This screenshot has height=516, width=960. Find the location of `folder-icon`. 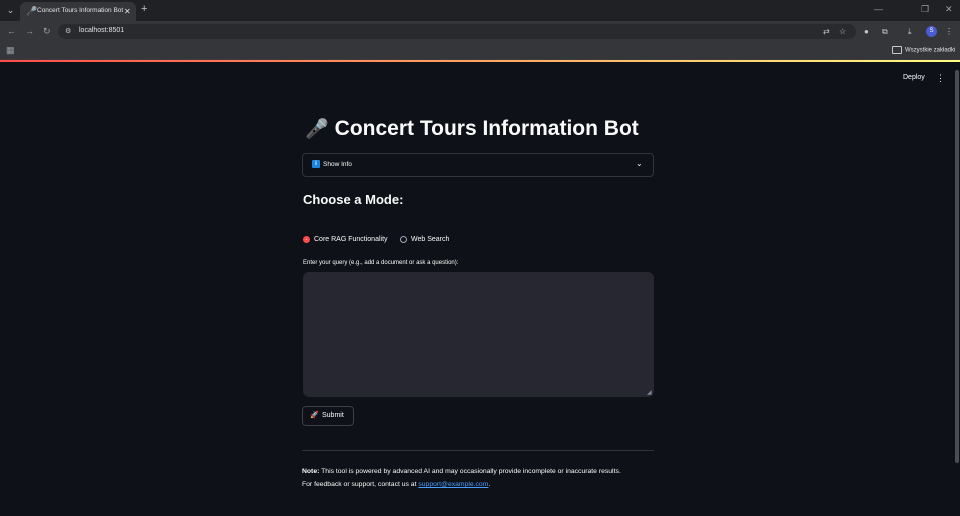

folder-icon is located at coordinates (897, 50).